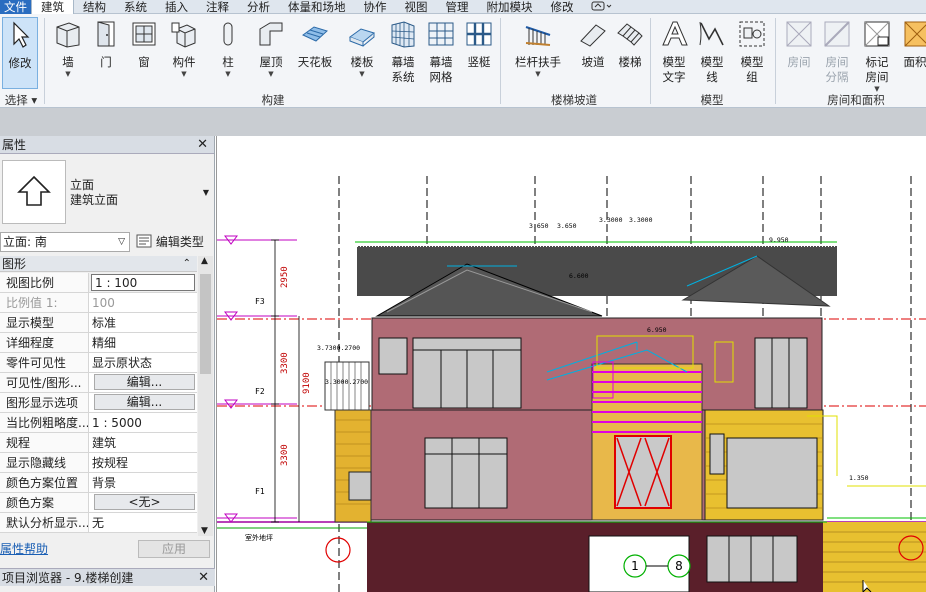  Describe the element at coordinates (675, 33) in the screenshot. I see `model-text-icon` at that location.